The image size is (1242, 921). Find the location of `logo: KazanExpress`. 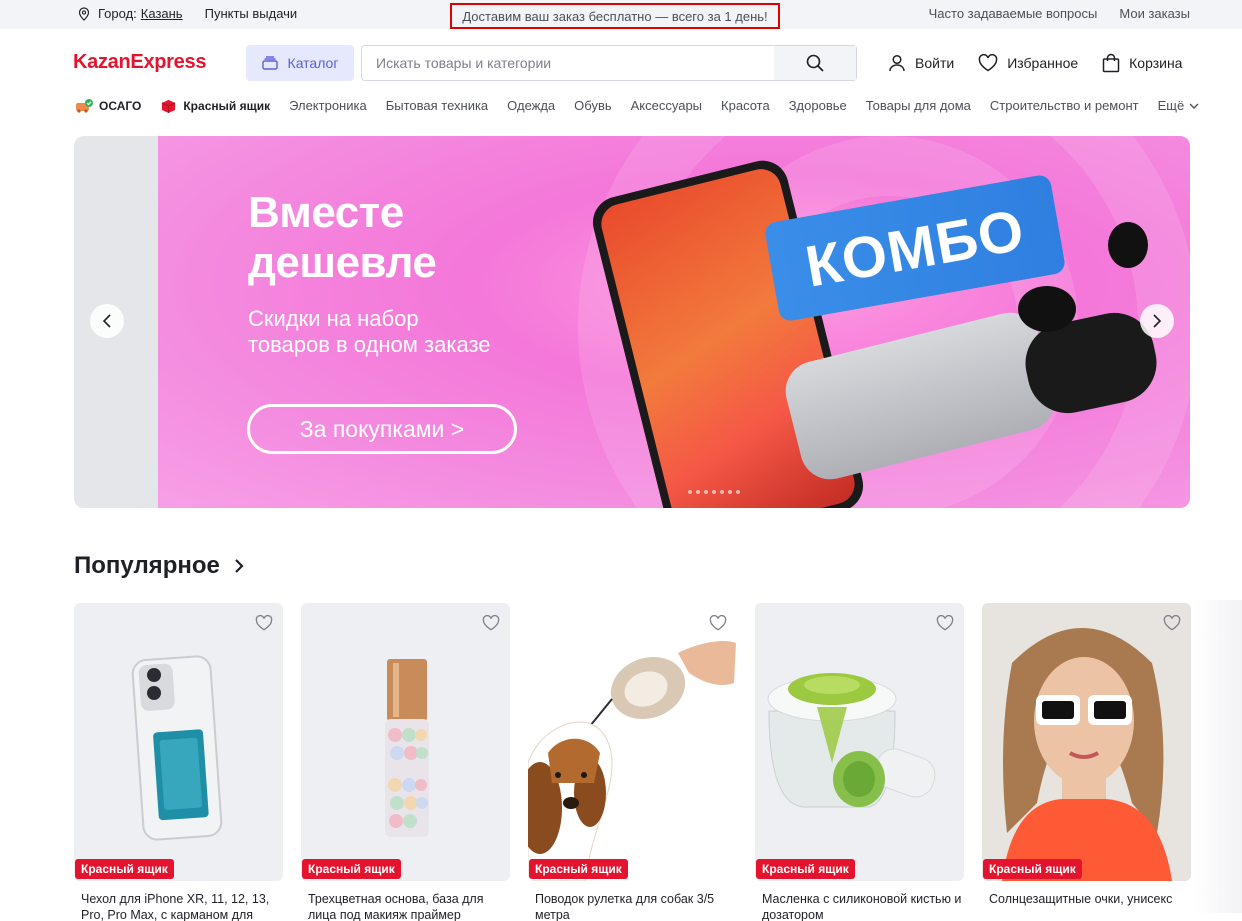

logo: KazanExpress is located at coordinates (139, 62).